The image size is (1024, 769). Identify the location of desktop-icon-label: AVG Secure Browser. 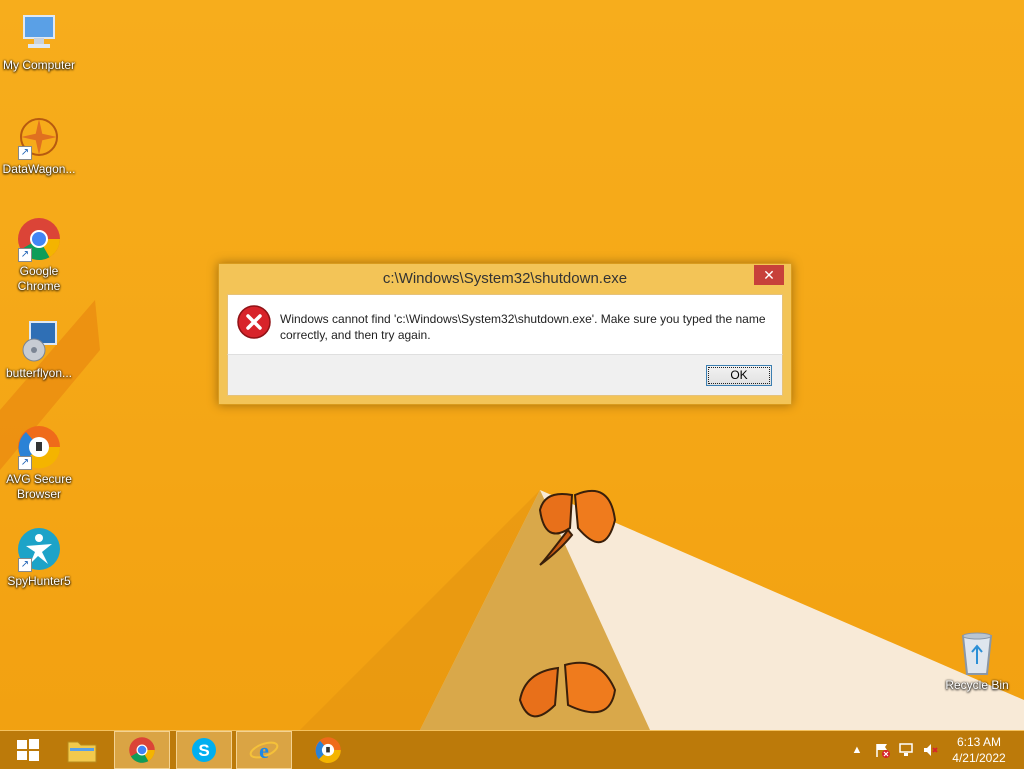
(39, 486).